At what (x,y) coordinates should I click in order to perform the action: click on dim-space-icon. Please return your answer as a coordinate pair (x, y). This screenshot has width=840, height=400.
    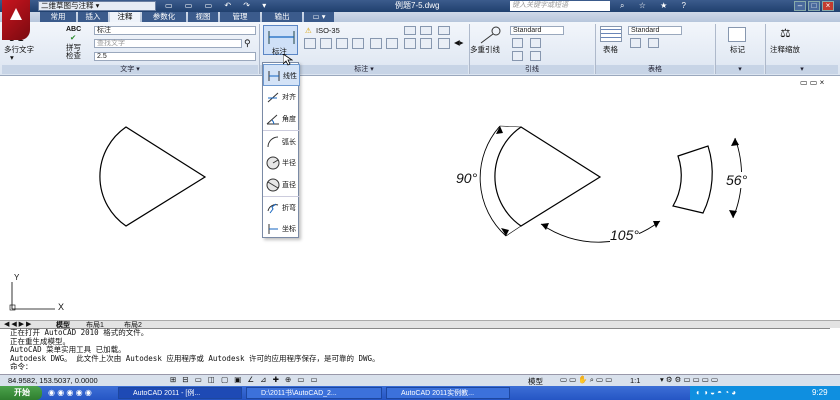
    Looking at the image, I should click on (392, 43).